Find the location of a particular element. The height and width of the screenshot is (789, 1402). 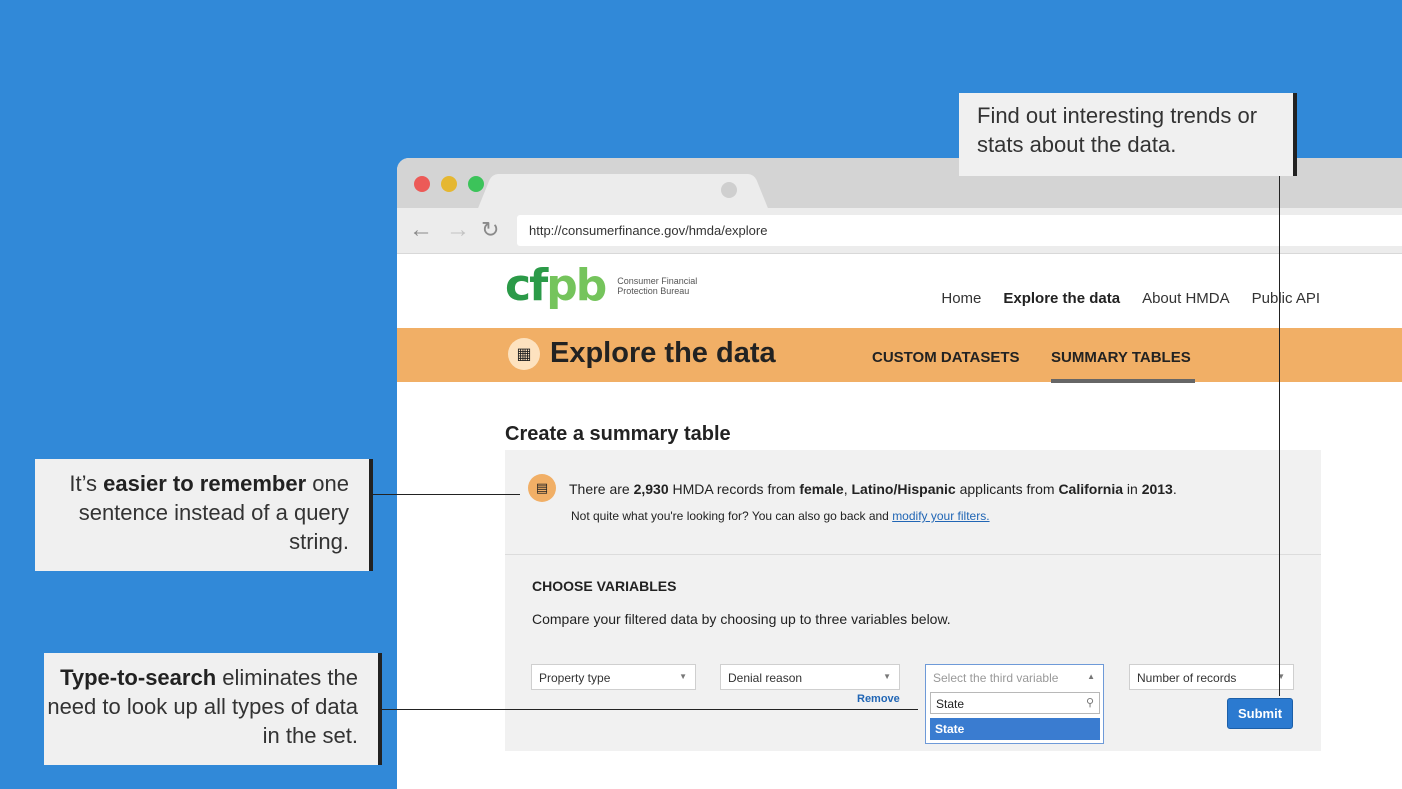

connector-line-top is located at coordinates (1279, 436).